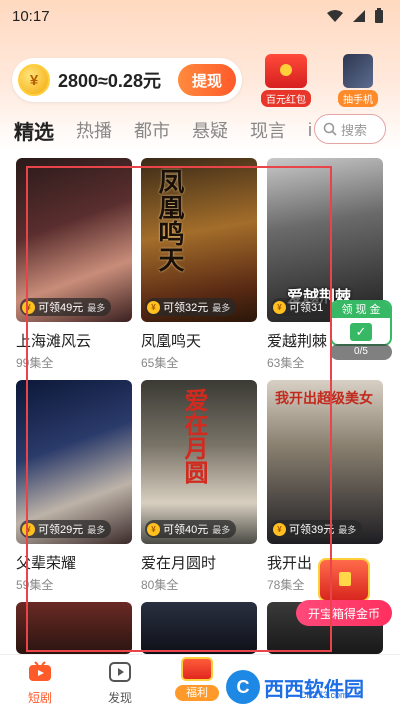 This screenshot has width=400, height=710. I want to click on wifi-icon, so click(335, 16).